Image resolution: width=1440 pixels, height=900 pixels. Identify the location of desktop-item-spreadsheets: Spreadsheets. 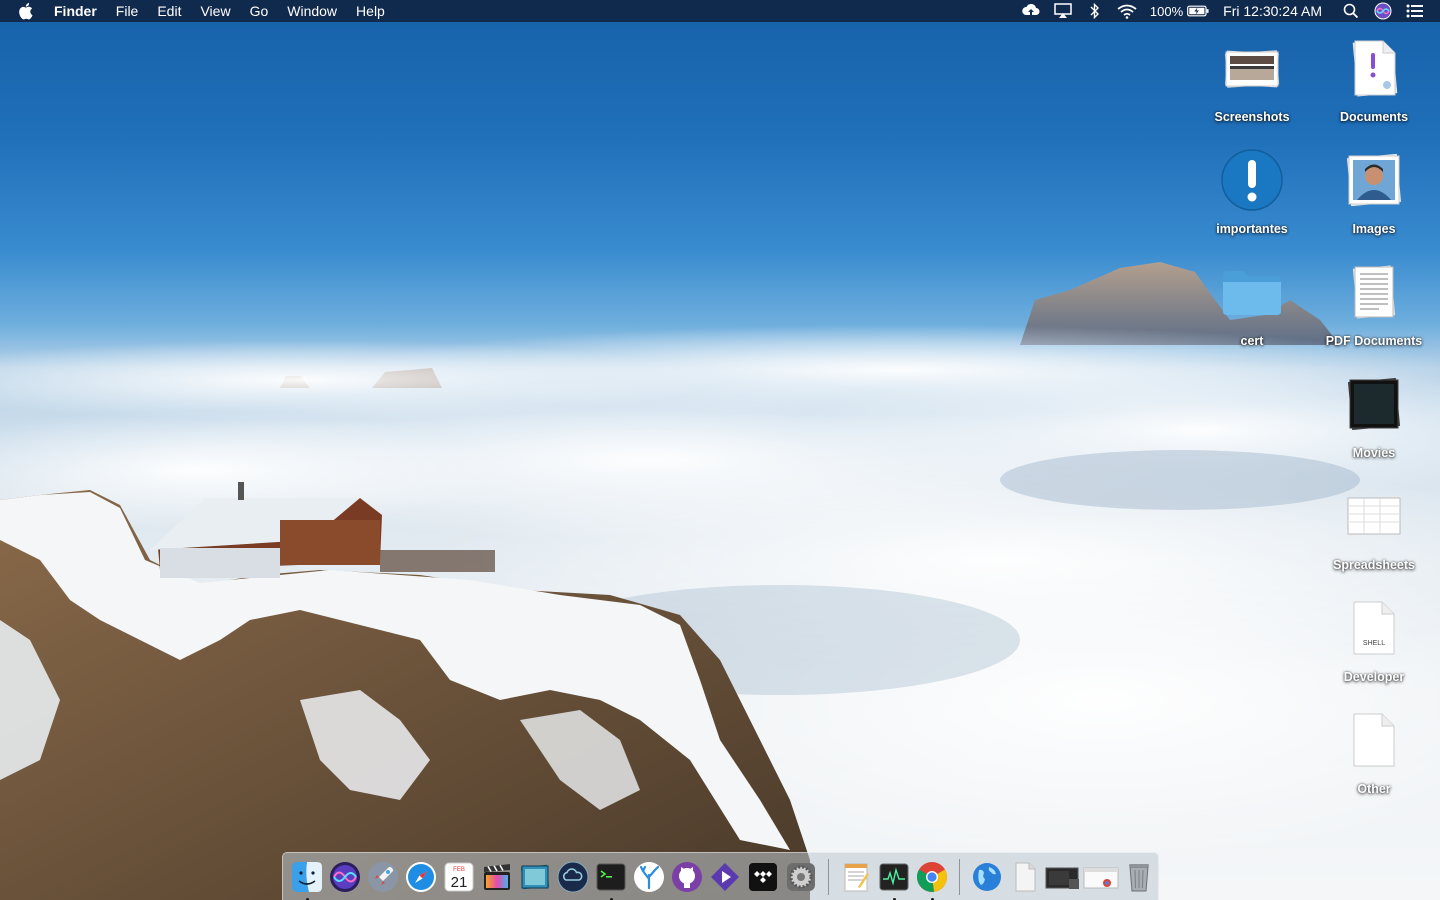
(1374, 536).